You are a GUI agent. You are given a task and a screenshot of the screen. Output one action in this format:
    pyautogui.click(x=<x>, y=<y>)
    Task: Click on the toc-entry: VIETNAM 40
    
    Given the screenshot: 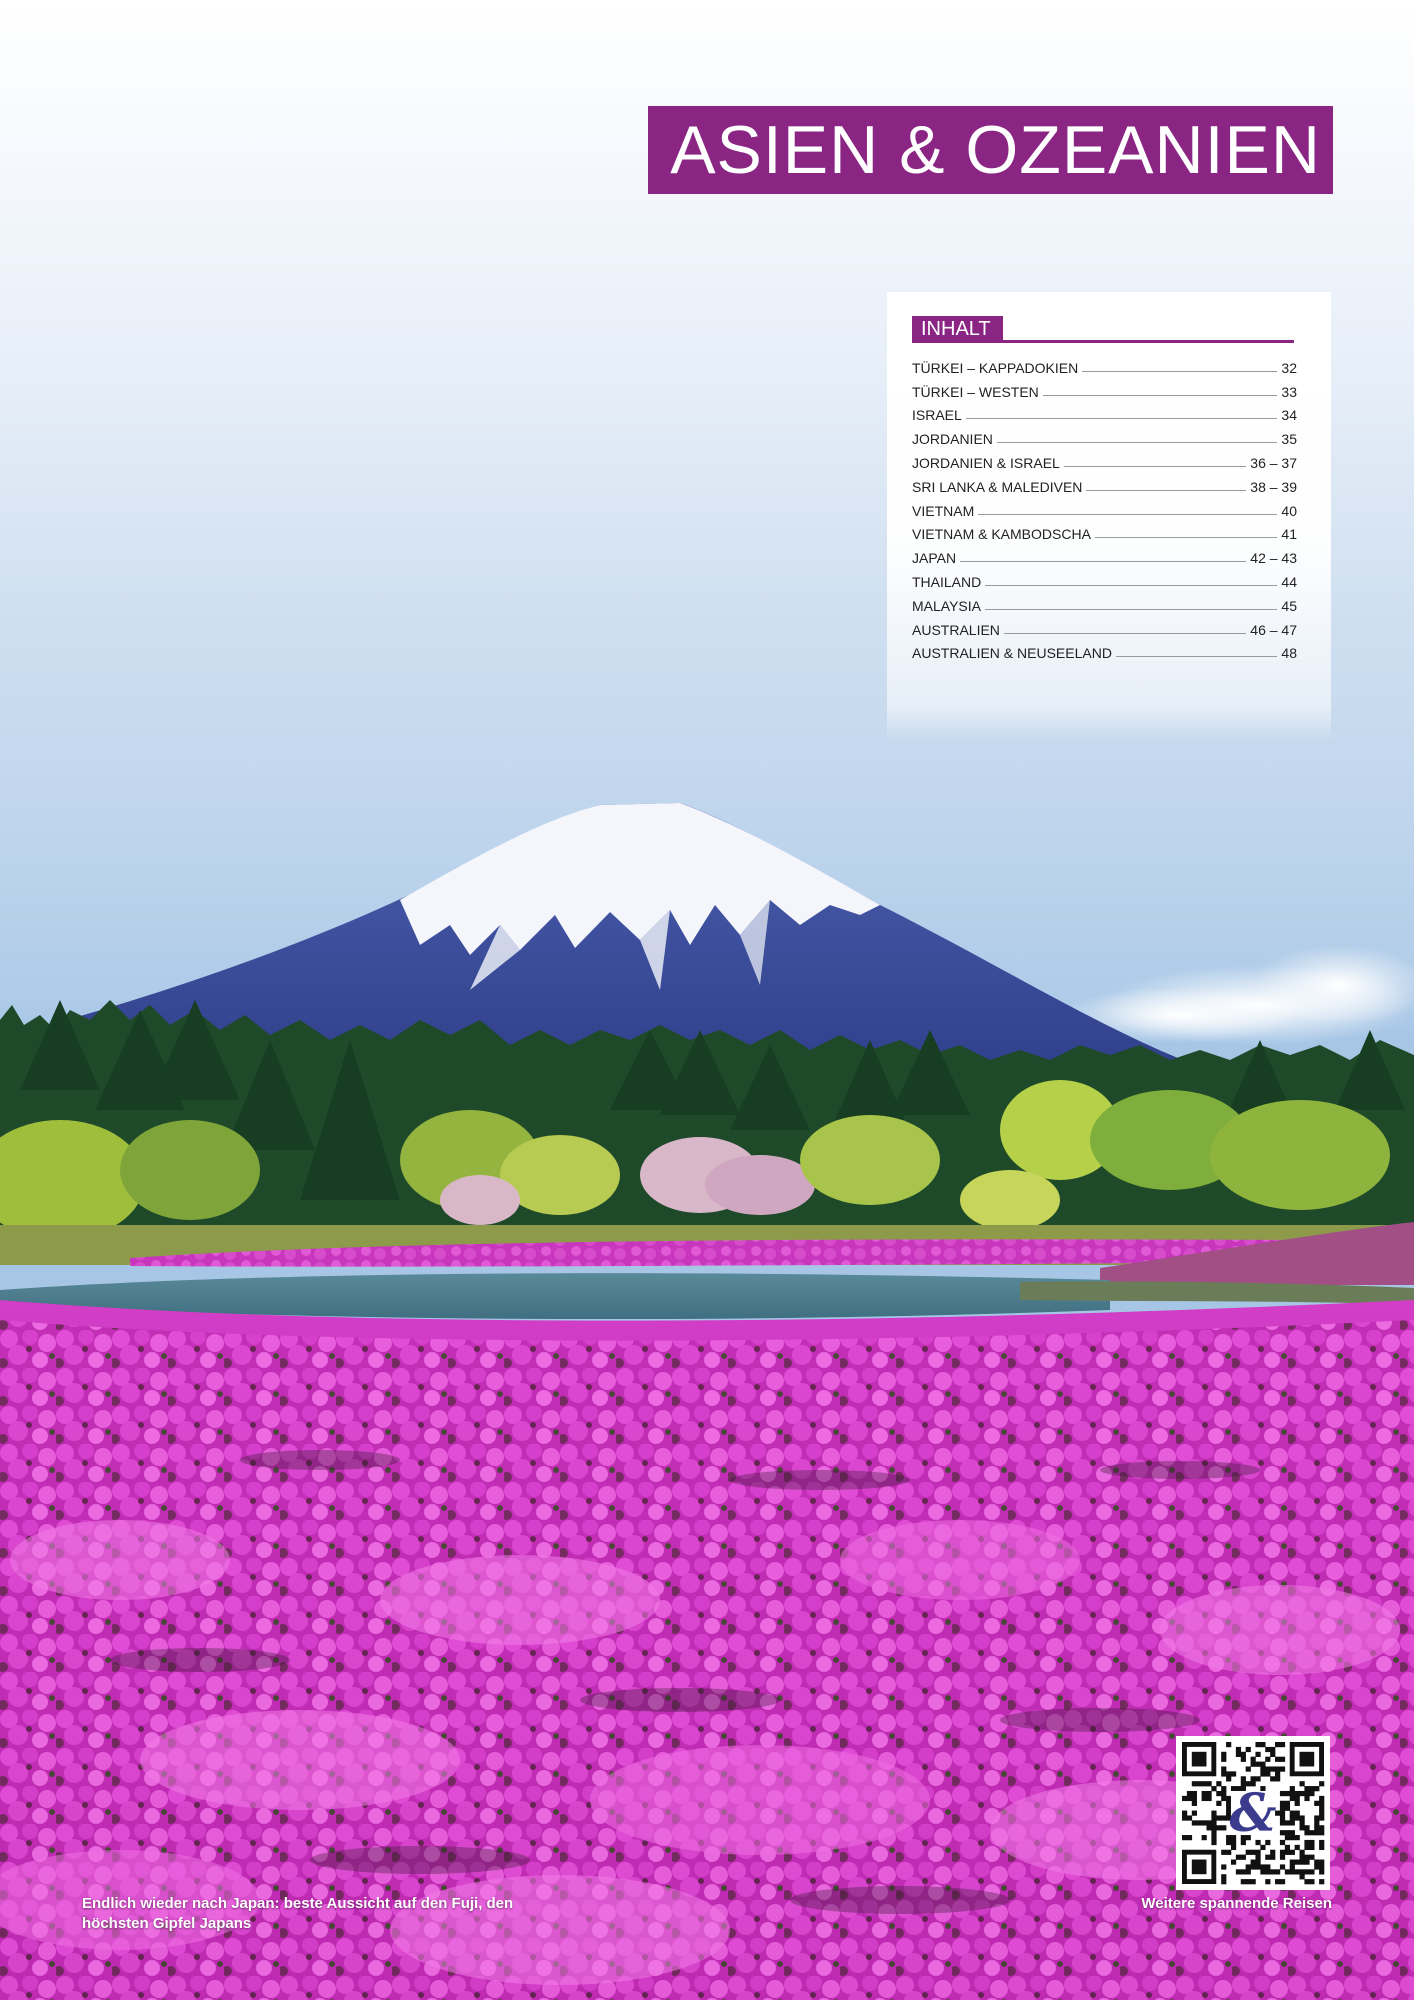 What is the action you would take?
    pyautogui.click(x=1104, y=507)
    